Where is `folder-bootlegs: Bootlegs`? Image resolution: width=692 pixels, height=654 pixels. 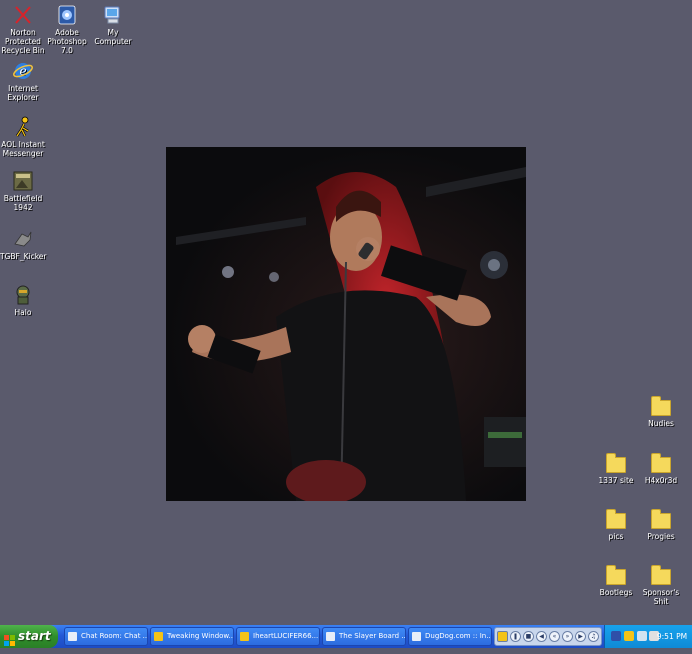
folder-bootlegs: Bootlegs is located at coordinates (616, 581).